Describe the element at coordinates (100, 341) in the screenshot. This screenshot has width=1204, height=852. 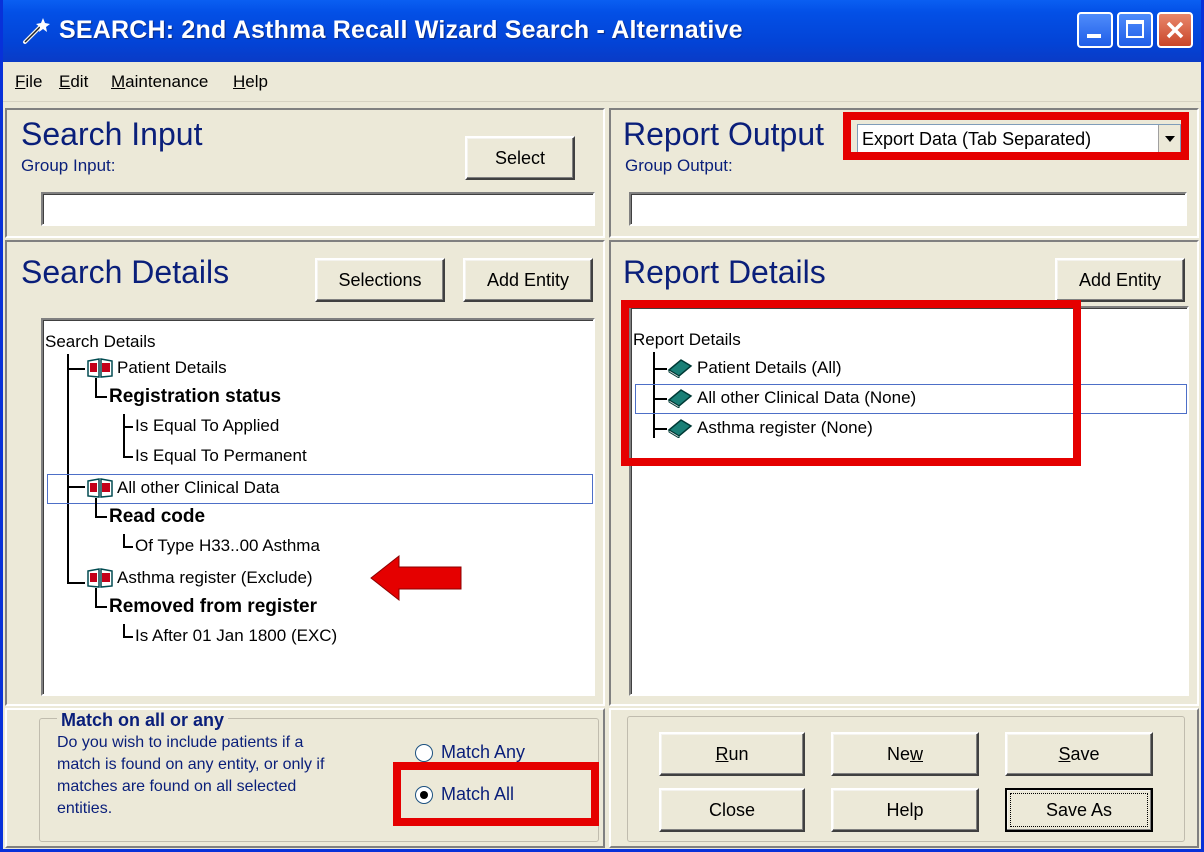
I see `tree-root: Search Details` at that location.